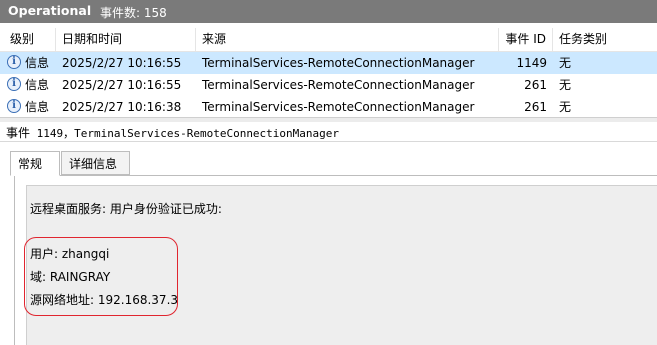 This screenshot has width=657, height=345. What do you see at coordinates (133, 13) in the screenshot?
I see `event-count: 事件数: 158` at bounding box center [133, 13].